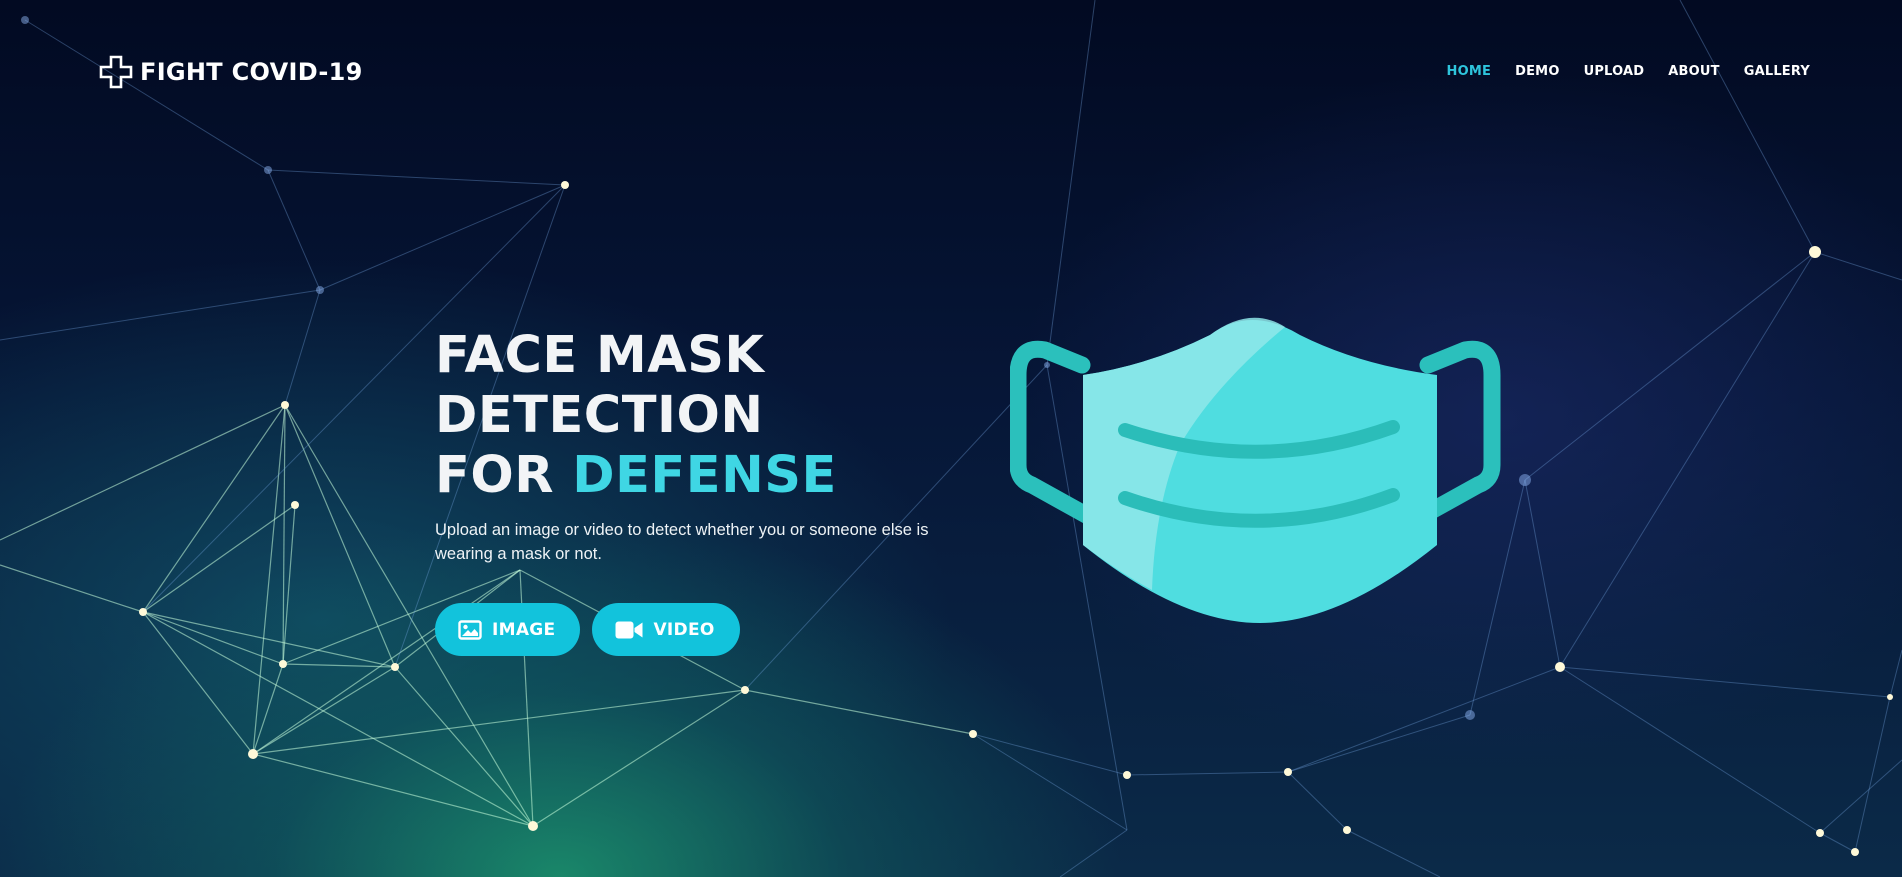 This screenshot has height=877, width=1902. Describe the element at coordinates (116, 72) in the screenshot. I see `cross-icon` at that location.